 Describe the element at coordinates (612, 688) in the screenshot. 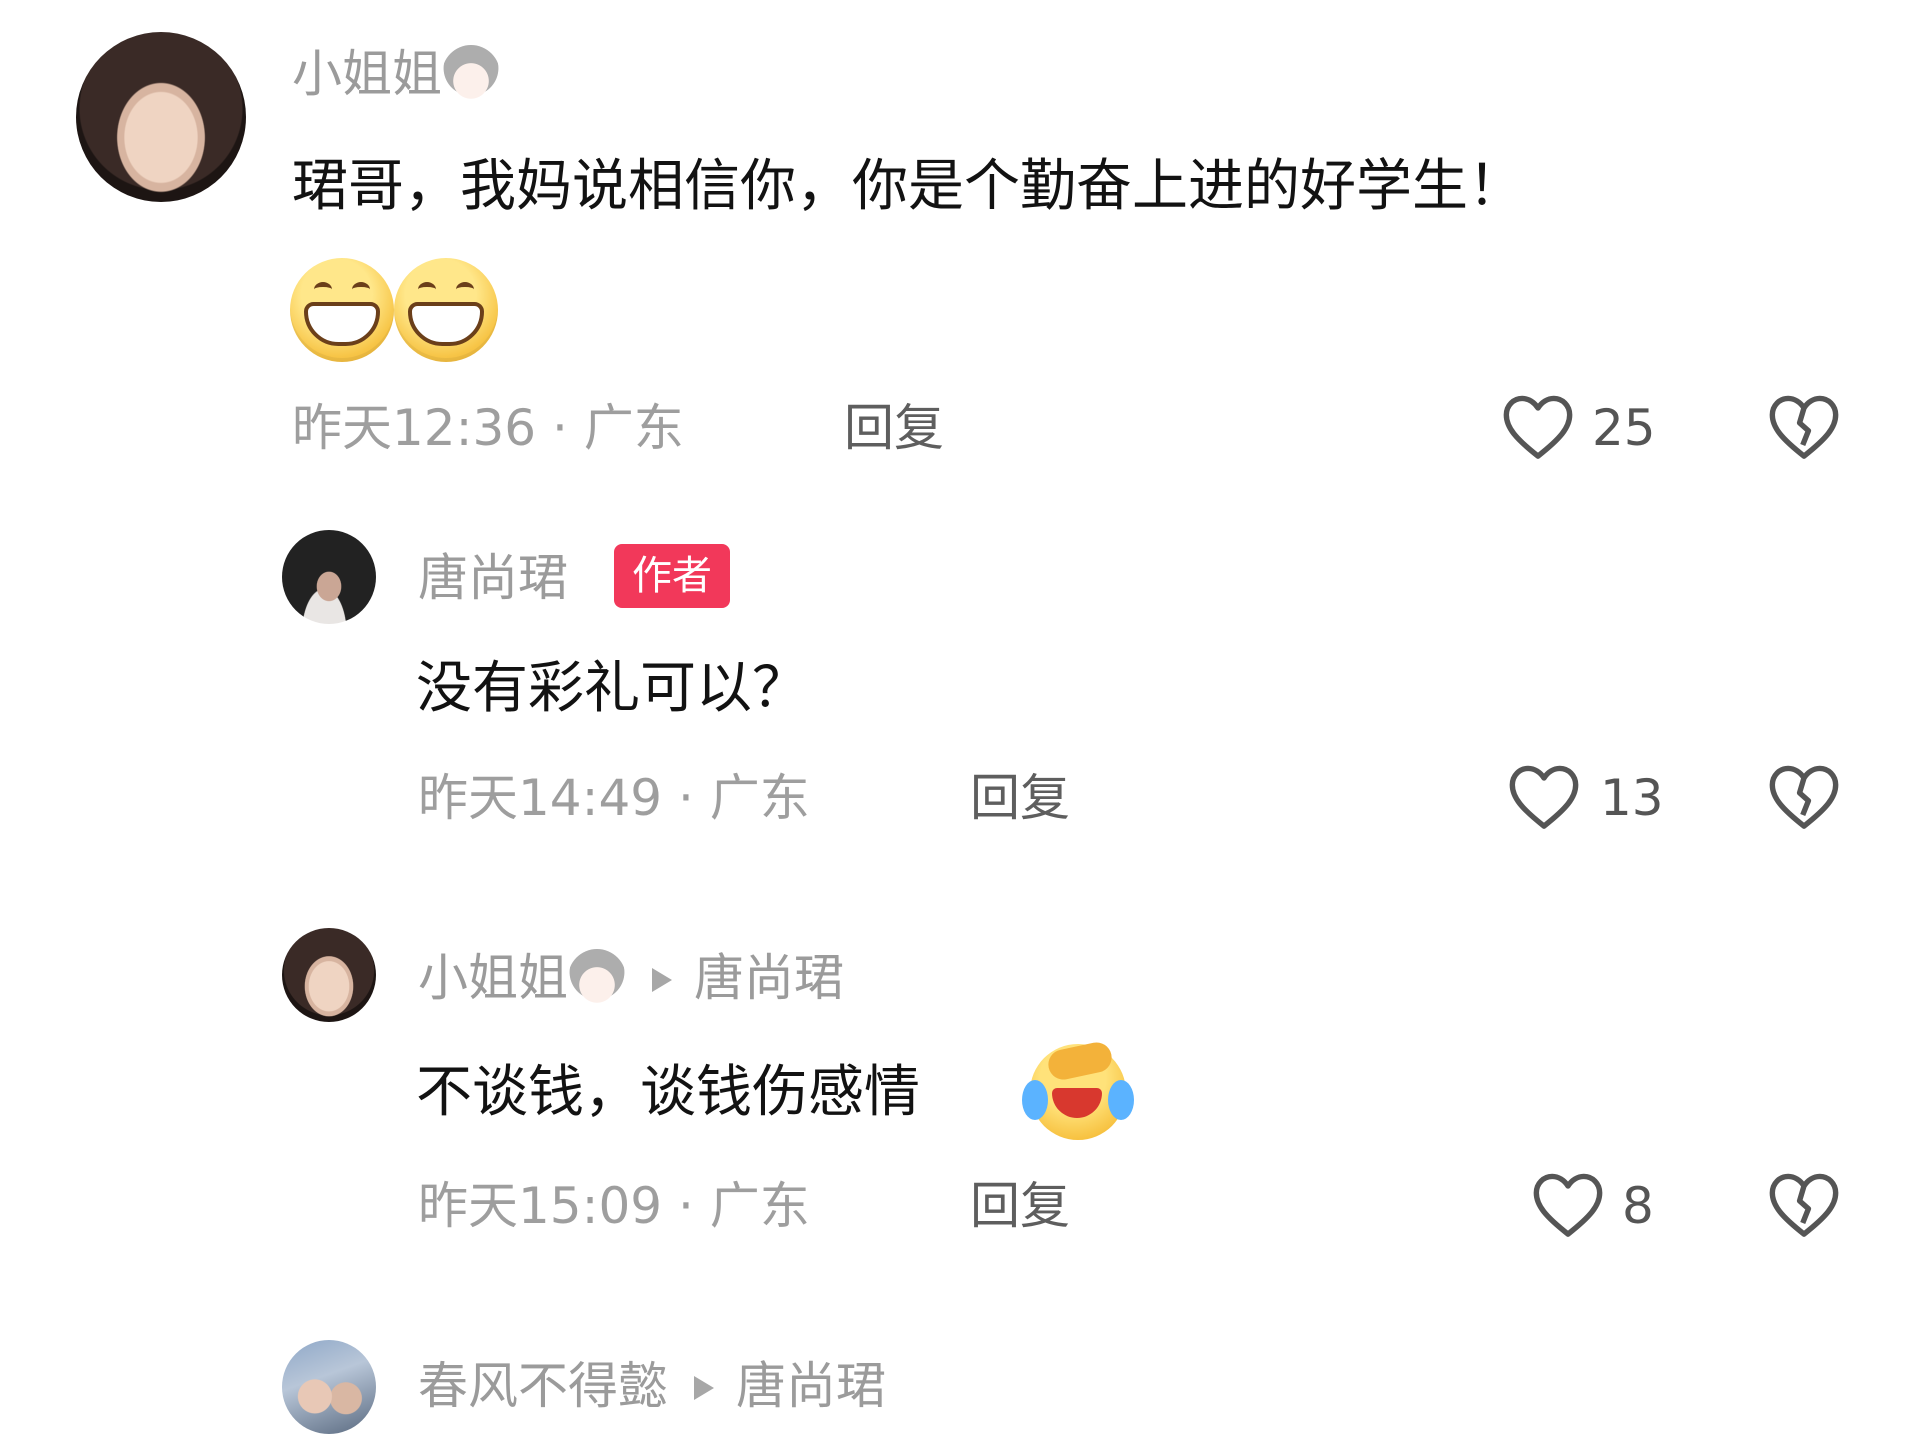

I see `comment-text: 没有彩礼可以？` at that location.